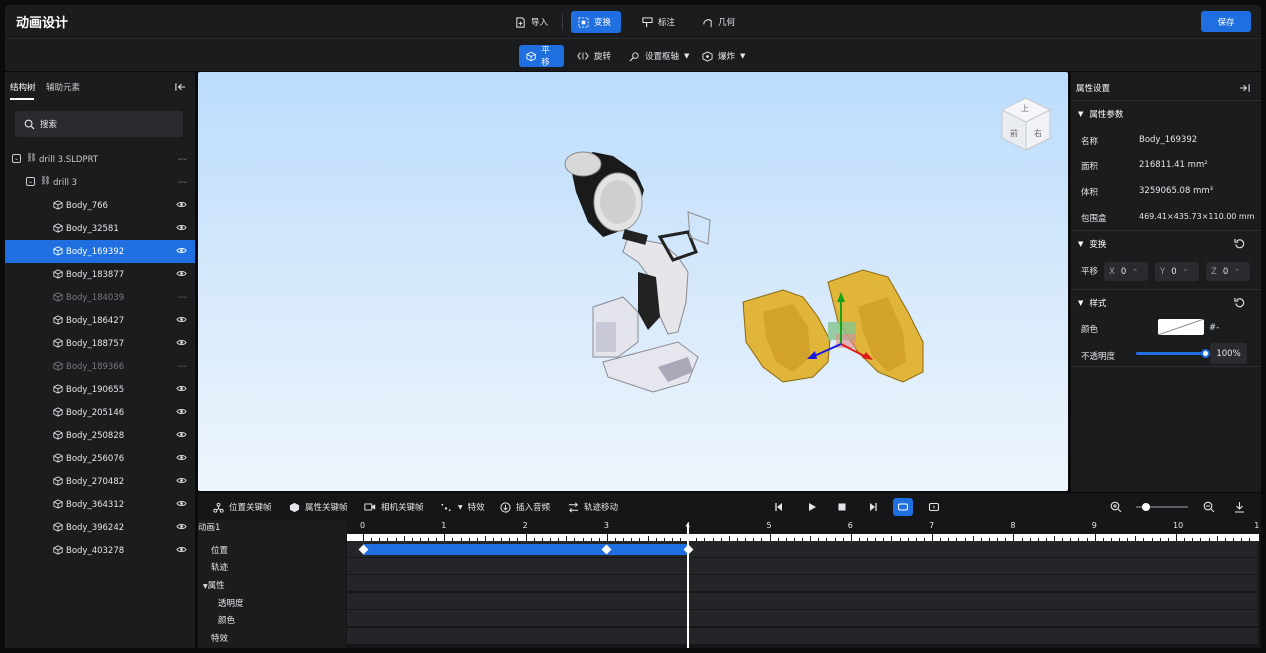 This screenshot has height=653, width=1266. I want to click on tree-item: Body_183877, so click(100, 274).